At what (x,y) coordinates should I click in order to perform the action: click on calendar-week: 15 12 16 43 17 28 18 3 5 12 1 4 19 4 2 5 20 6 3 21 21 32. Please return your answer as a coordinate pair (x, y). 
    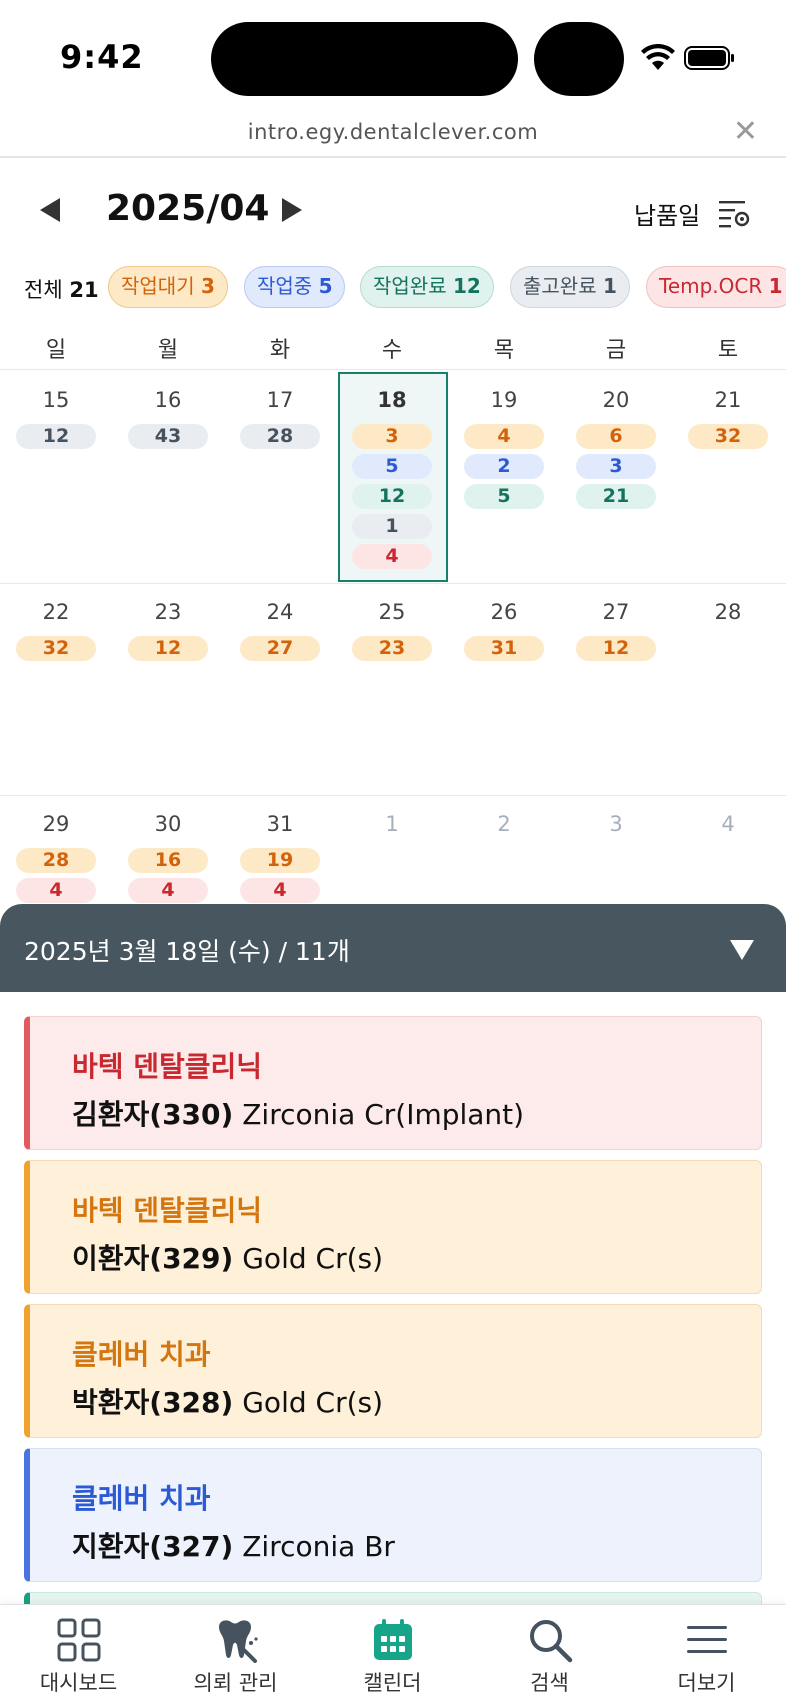
    Looking at the image, I should click on (393, 478).